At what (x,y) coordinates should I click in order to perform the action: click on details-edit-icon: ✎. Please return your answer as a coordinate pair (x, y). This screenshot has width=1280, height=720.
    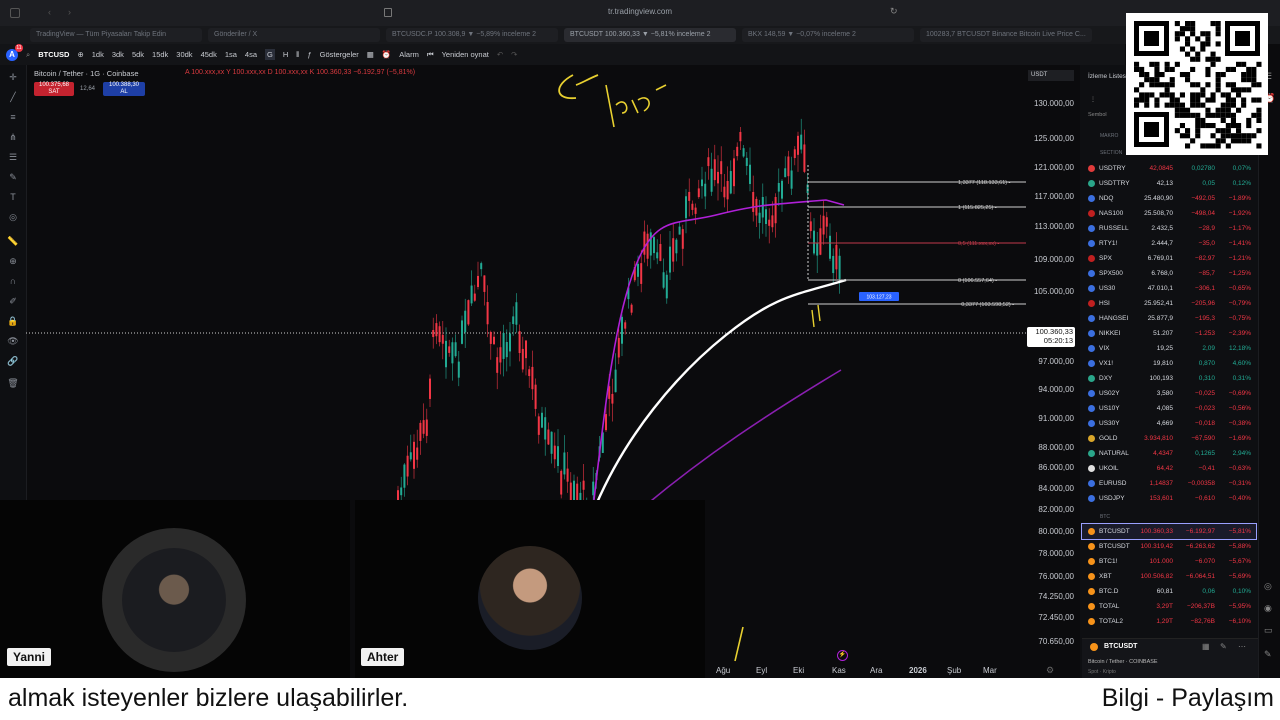
    Looking at the image, I should click on (1223, 646).